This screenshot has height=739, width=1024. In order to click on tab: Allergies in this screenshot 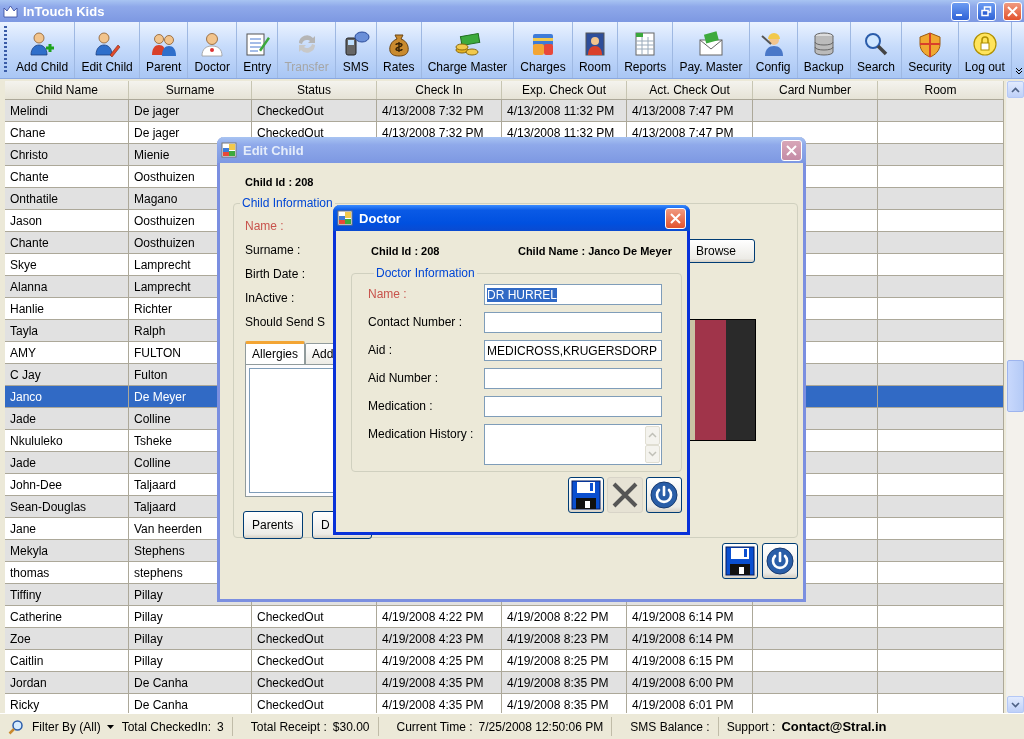, I will do `click(275, 352)`.